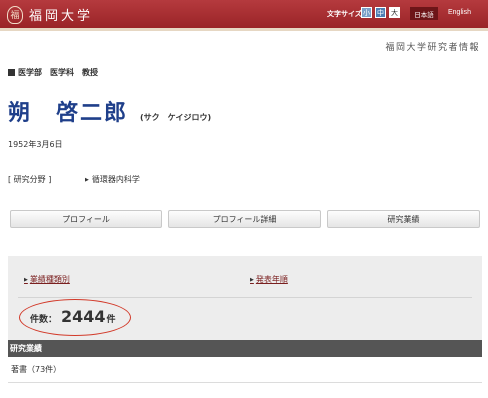 Image resolution: width=488 pixels, height=398 pixels. Describe the element at coordinates (244, 14) in the screenshot. I see `site-header: 福 福岡大学 文字サイズ 小 中 大 日本語 English` at that location.